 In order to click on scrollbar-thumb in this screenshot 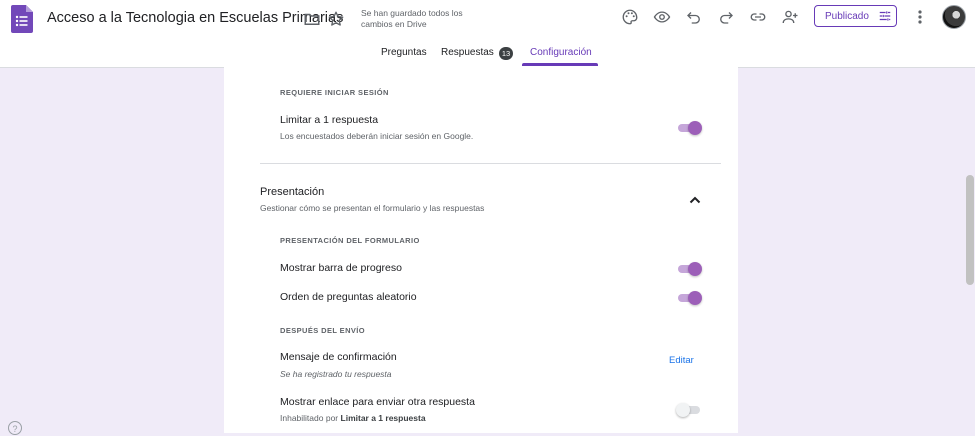, I will do `click(970, 230)`.